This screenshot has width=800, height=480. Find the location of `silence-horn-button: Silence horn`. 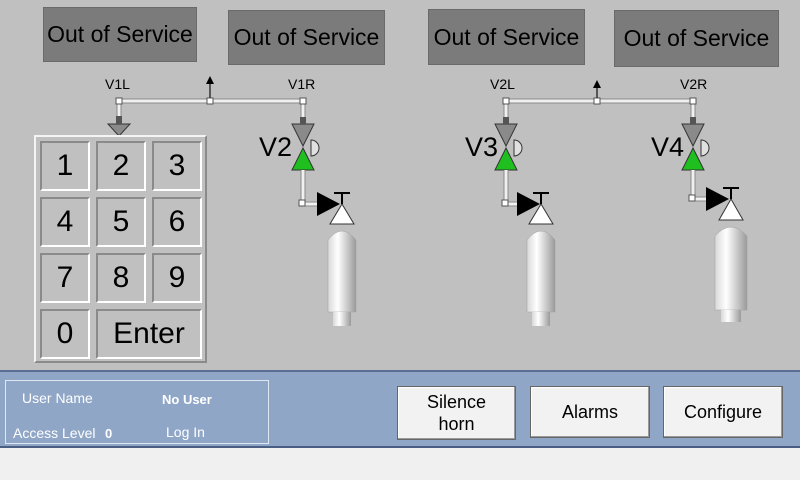

silence-horn-button: Silence horn is located at coordinates (456, 413).